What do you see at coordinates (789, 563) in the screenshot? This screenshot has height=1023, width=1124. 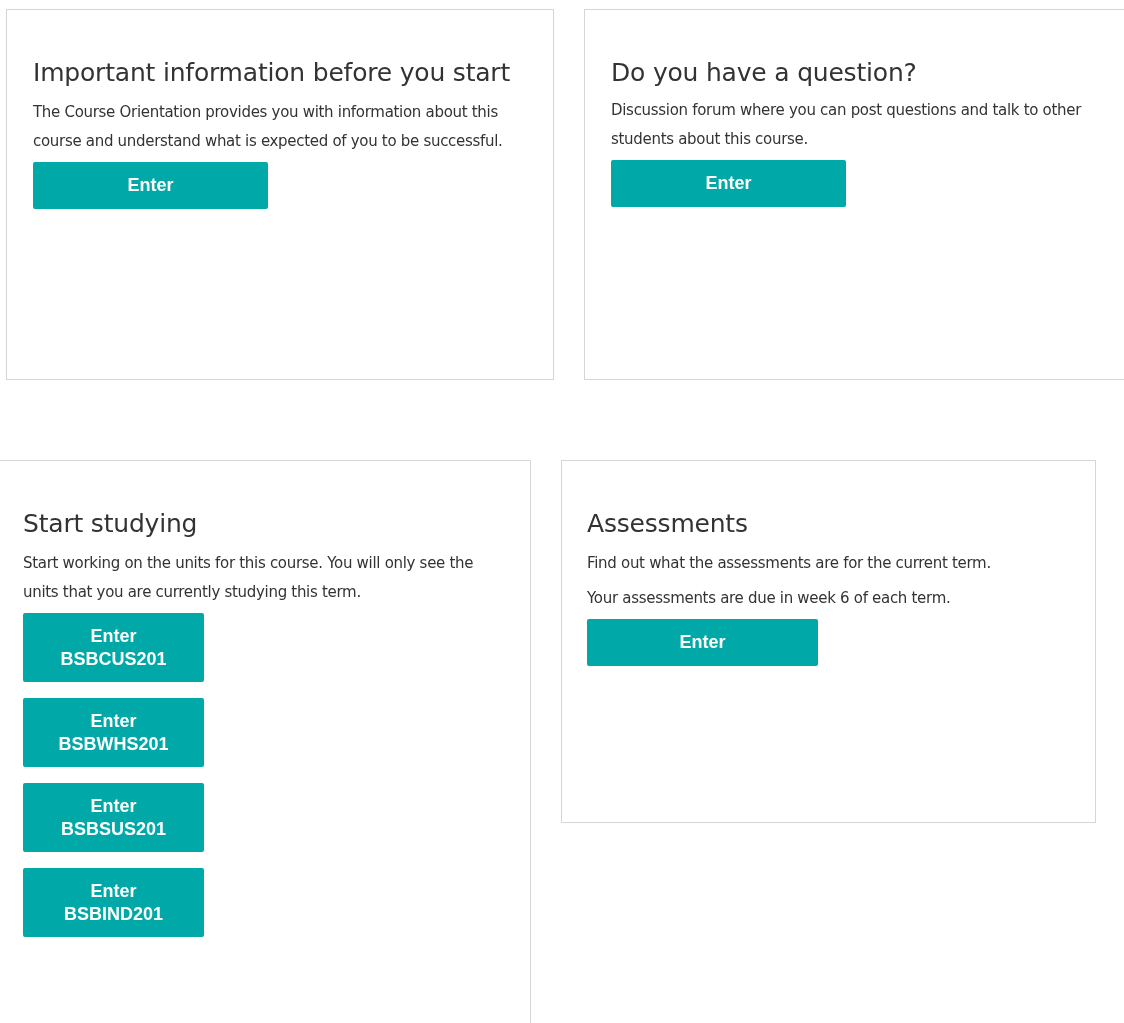 I see `card-description: Find out what the assessments are for the current term.` at bounding box center [789, 563].